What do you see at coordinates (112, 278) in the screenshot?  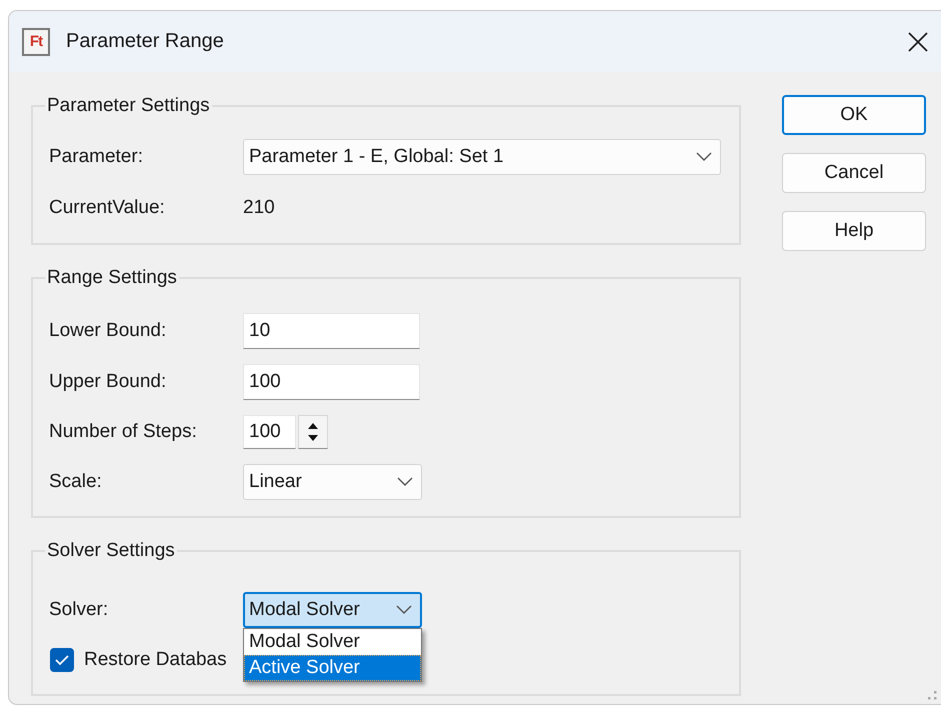 I see `group-title: Range Settings` at bounding box center [112, 278].